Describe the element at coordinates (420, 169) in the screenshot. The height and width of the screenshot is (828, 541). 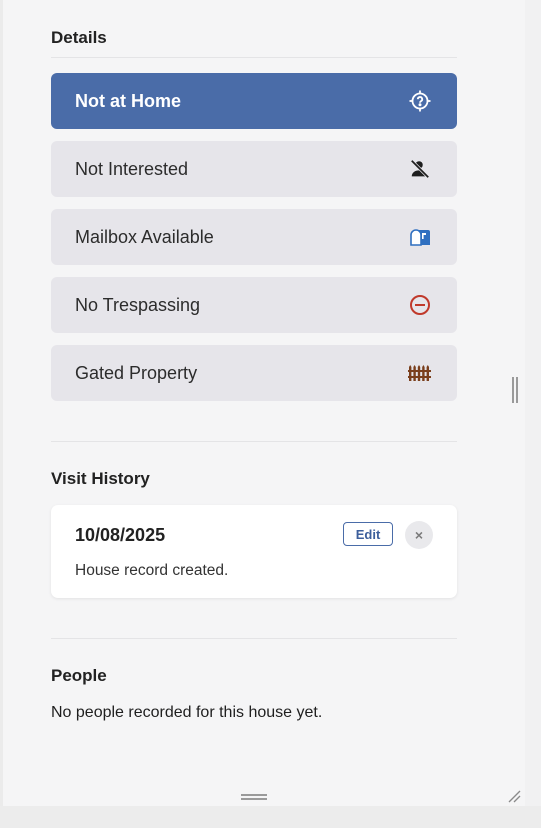
I see `person-off-icon` at that location.